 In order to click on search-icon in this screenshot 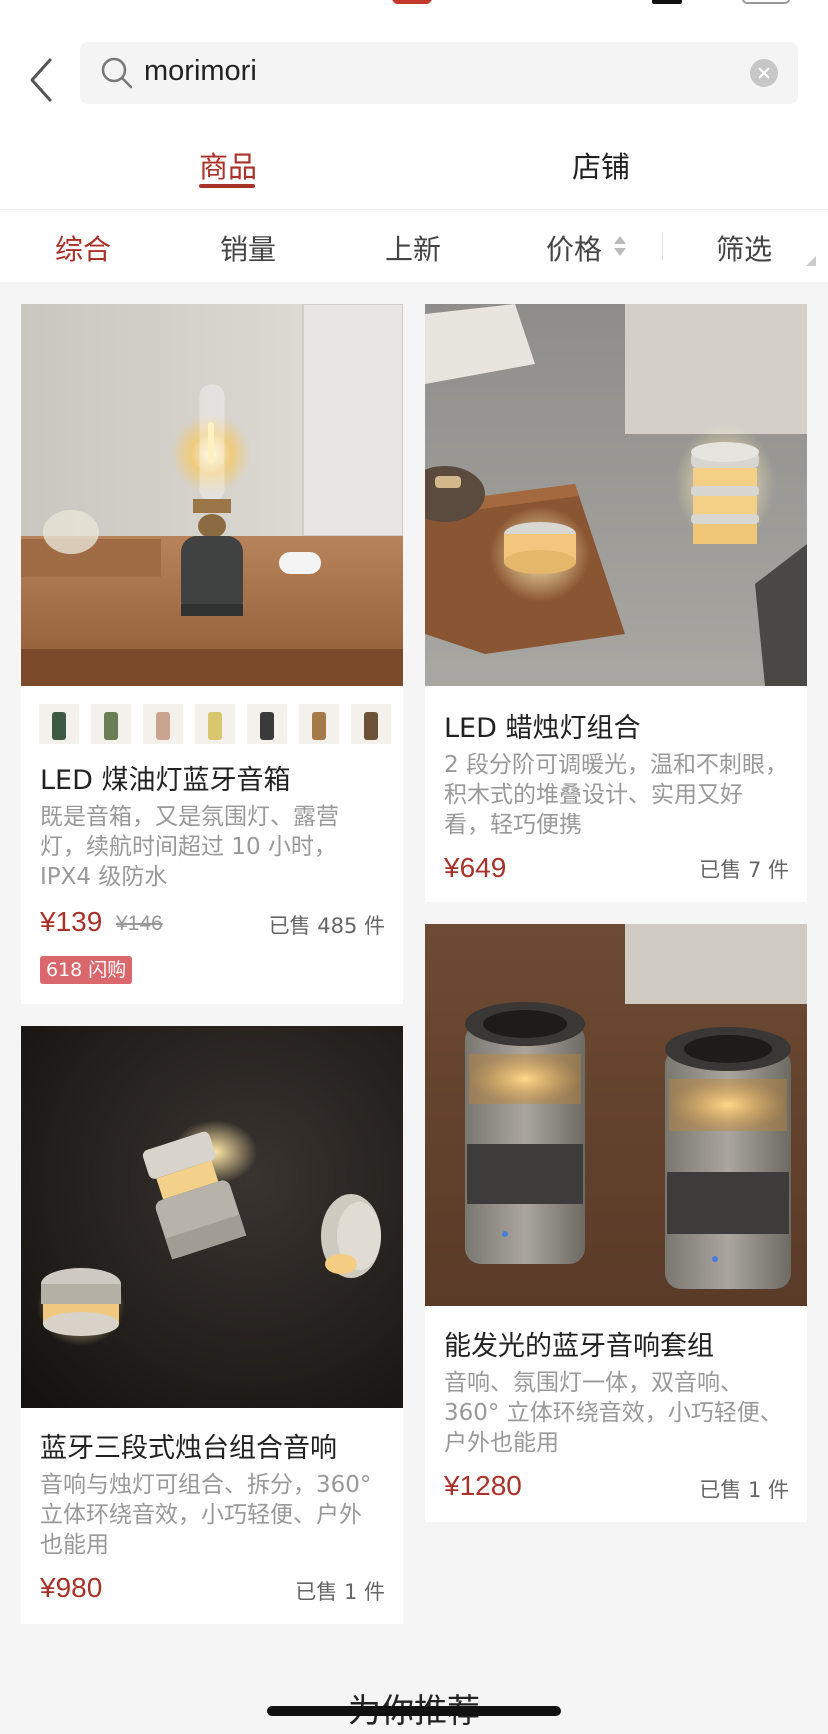, I will do `click(117, 73)`.